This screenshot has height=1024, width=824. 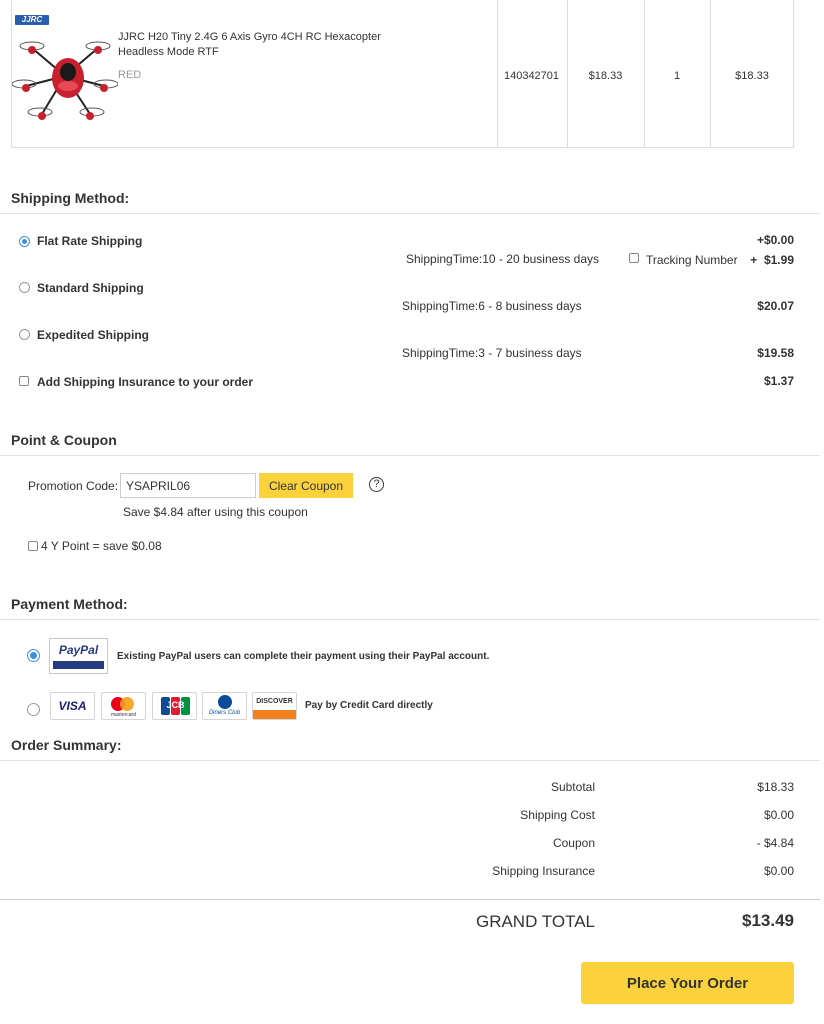 What do you see at coordinates (775, 306) in the screenshot?
I see `standard-price: $20.07` at bounding box center [775, 306].